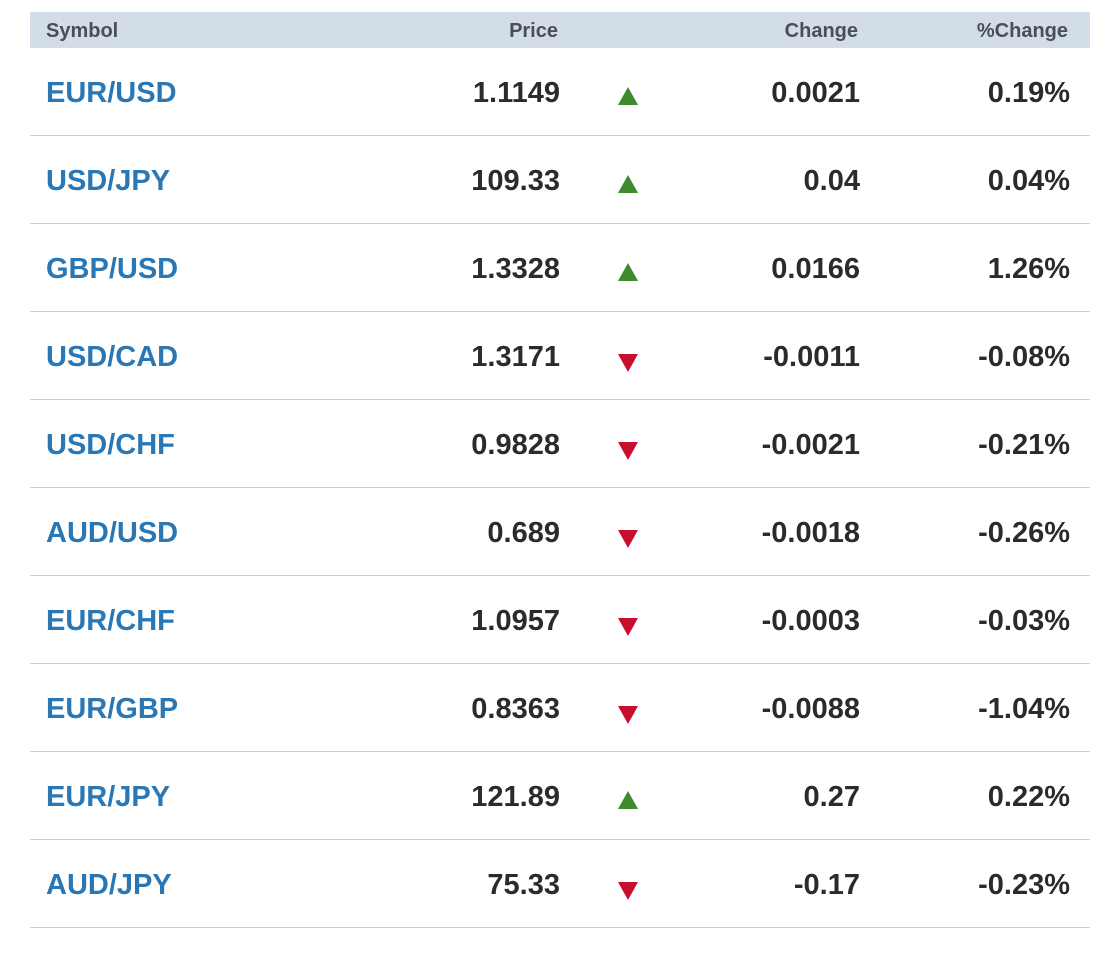 The width and height of the screenshot is (1108, 954). What do you see at coordinates (1028, 93) in the screenshot?
I see `pct-change-value: 0.19%` at bounding box center [1028, 93].